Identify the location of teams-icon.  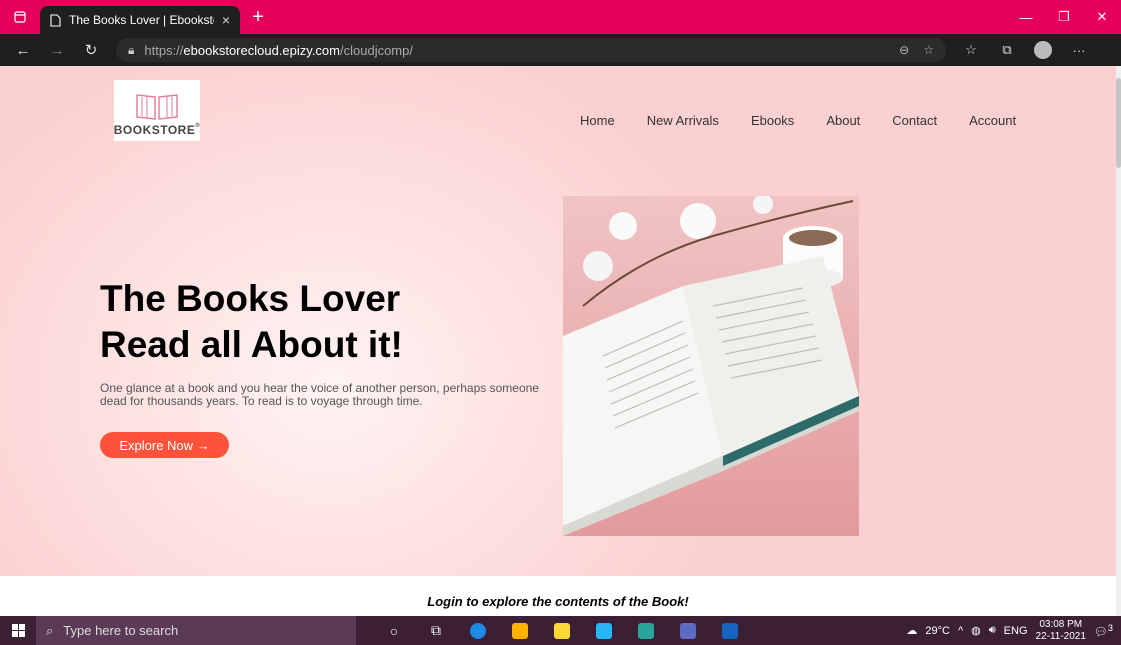
(688, 630).